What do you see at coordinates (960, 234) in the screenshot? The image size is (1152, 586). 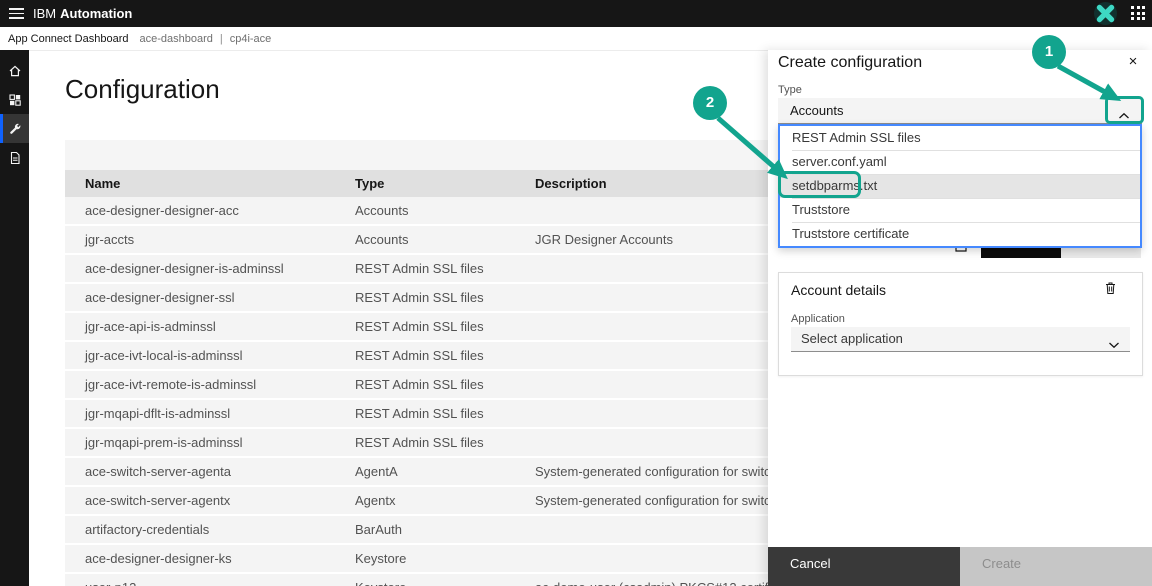 I see `dropdown-option-truststore-certificate: Truststore certificate` at bounding box center [960, 234].